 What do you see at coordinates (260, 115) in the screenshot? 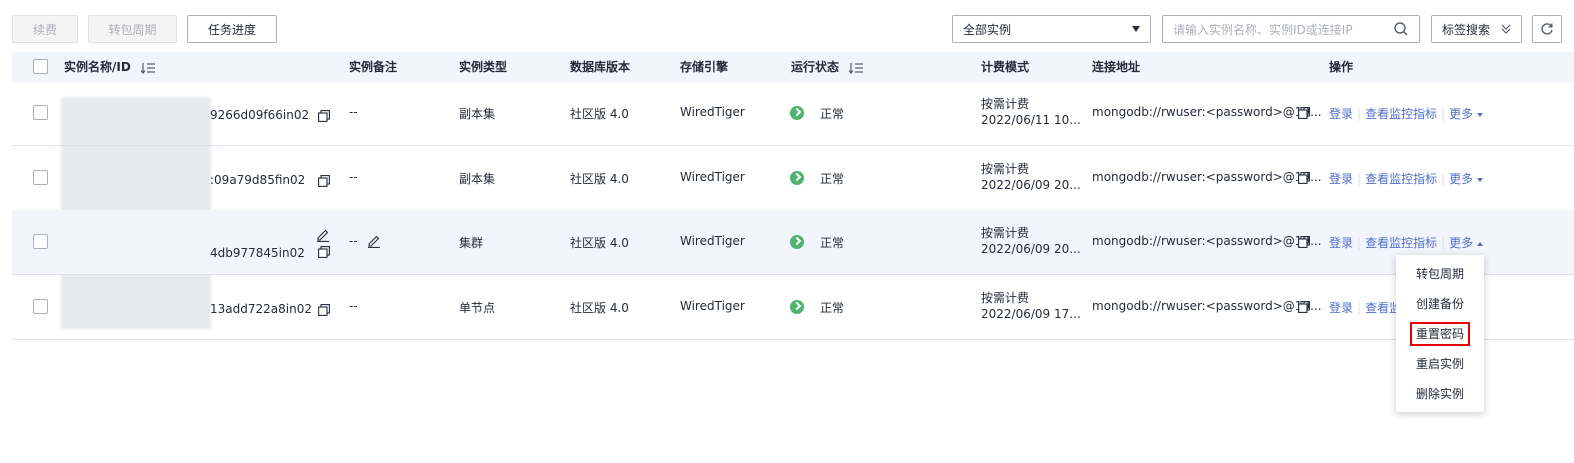
I see `instance-id: 9266d09f66in02` at bounding box center [260, 115].